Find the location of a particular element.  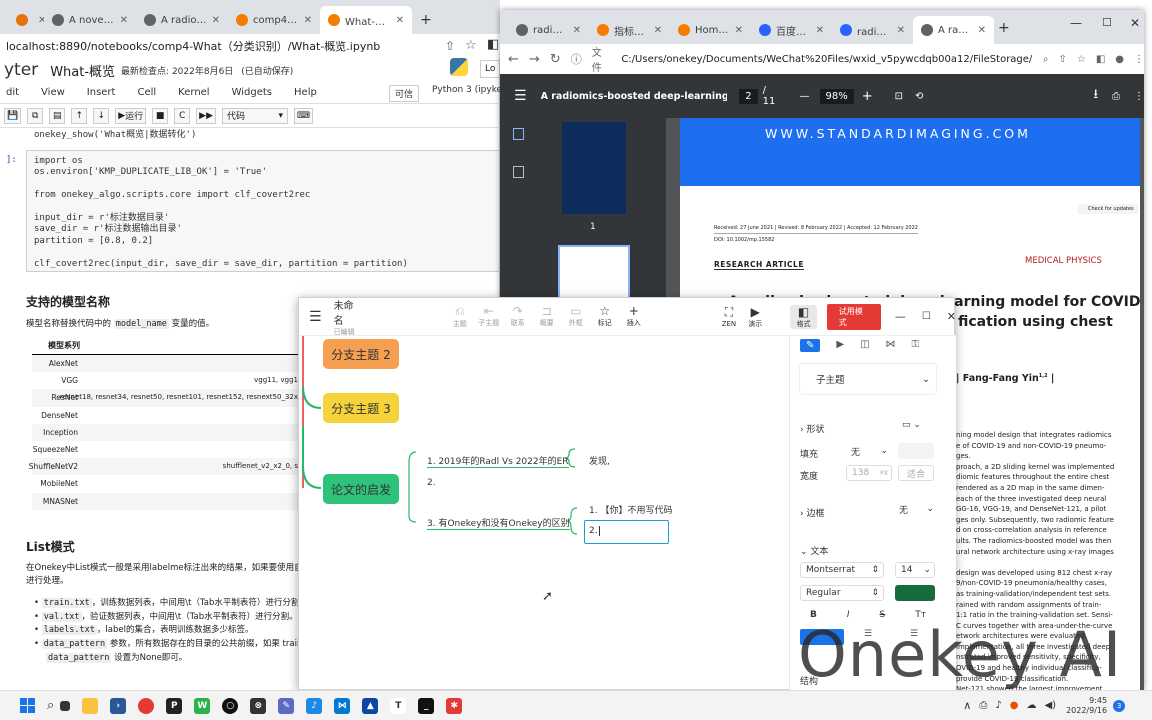

terminal-icon: _ is located at coordinates (426, 705).